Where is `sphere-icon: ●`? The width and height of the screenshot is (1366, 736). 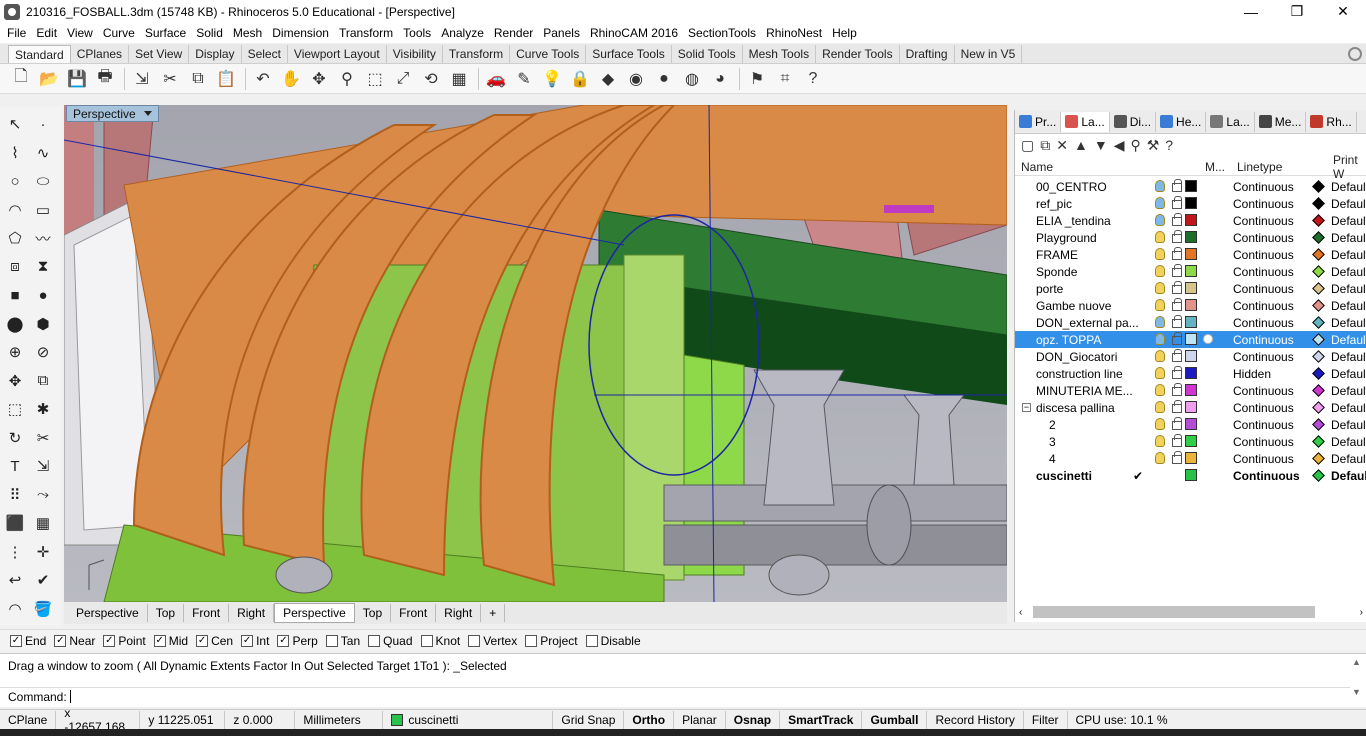
sphere-icon: ● is located at coordinates (664, 79).